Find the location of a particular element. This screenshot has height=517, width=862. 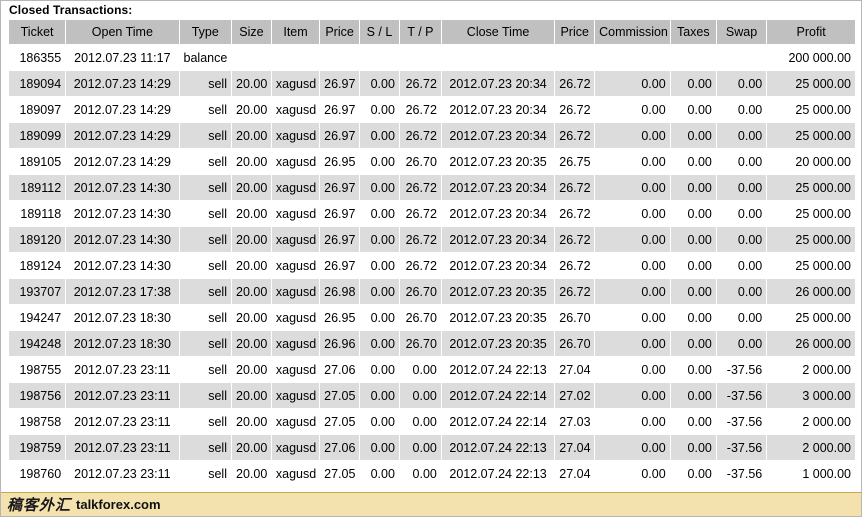

cell-close_time is located at coordinates (498, 57).